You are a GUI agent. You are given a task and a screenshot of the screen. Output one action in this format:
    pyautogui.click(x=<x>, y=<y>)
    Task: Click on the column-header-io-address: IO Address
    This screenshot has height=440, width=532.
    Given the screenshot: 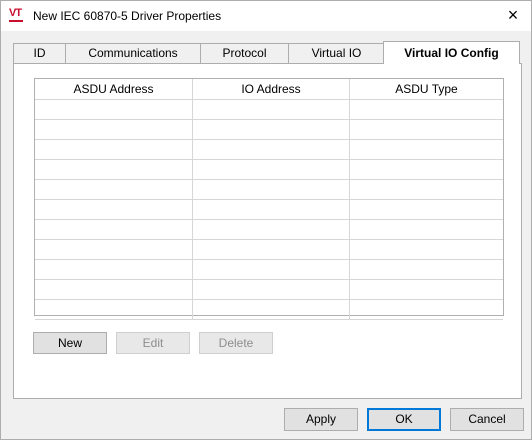 What is the action you would take?
    pyautogui.click(x=271, y=89)
    